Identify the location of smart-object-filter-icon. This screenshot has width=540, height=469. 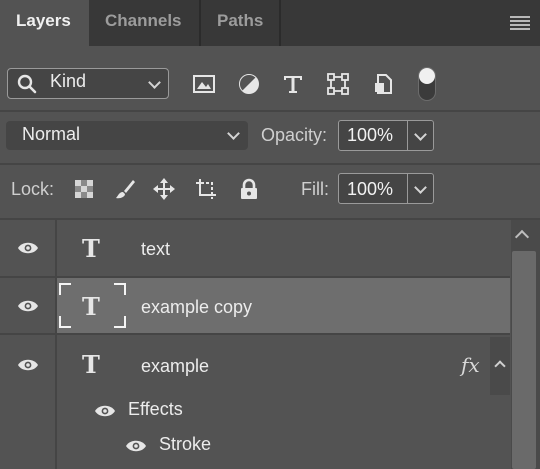
(384, 84).